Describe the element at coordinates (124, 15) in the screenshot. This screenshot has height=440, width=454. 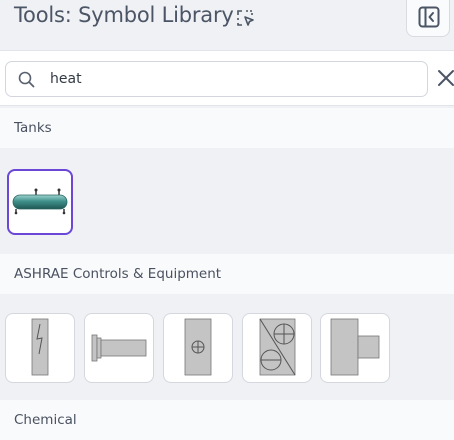
I see `panel-title: Tools: Symbol Library` at that location.